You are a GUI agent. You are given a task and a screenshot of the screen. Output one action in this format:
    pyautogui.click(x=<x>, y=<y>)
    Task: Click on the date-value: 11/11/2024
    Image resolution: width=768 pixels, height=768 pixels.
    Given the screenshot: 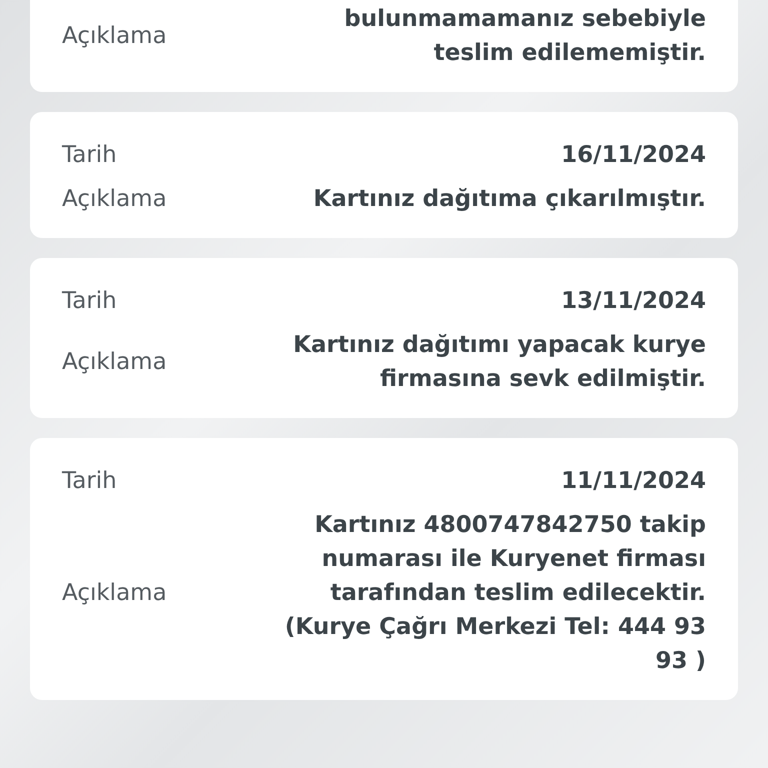 What is the action you would take?
    pyautogui.click(x=633, y=481)
    